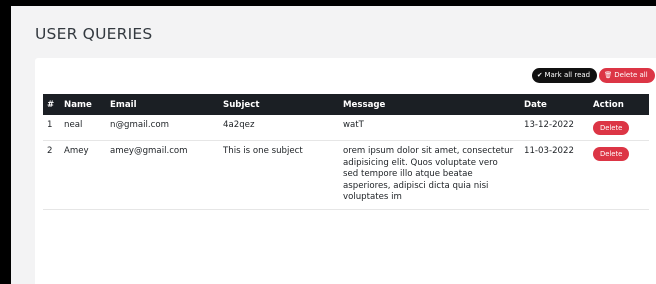  I want to click on mark-all-read-button: ✔ Mark all read, so click(564, 75).